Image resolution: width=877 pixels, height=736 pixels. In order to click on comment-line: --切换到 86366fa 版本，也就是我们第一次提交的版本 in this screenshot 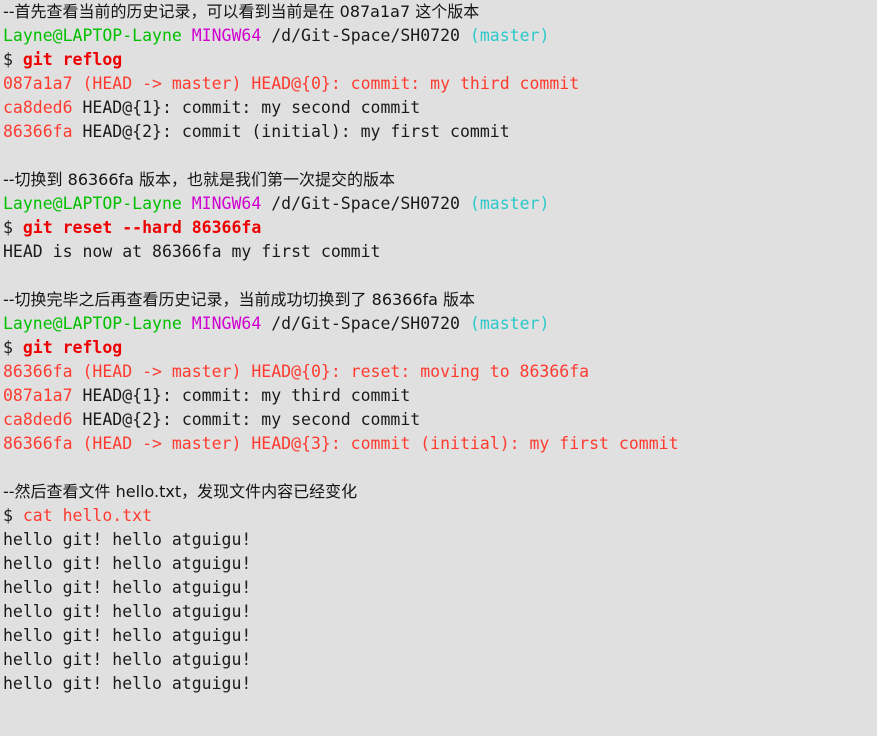, I will do `click(438, 180)`.